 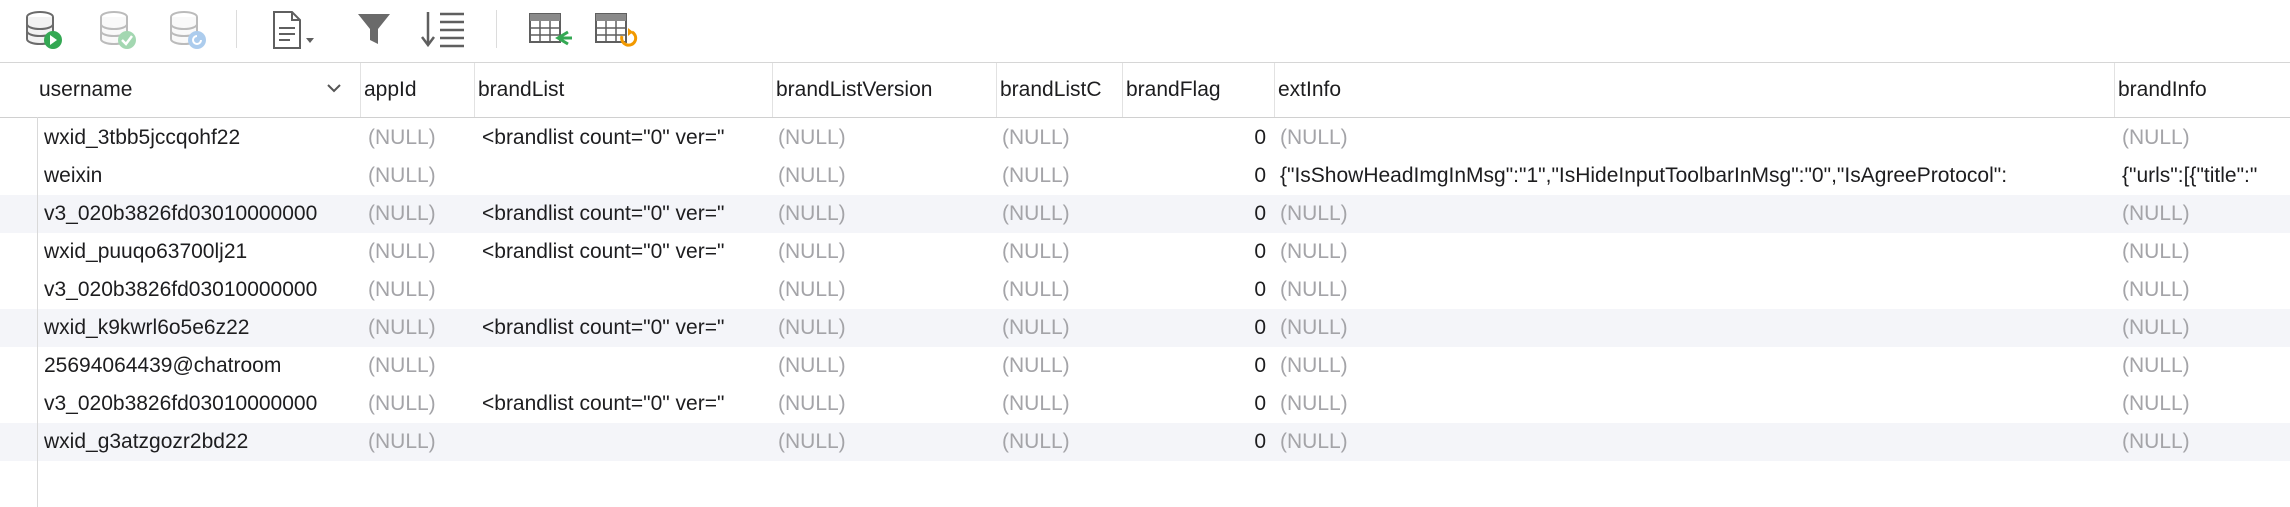 I want to click on chevron-down-icon, so click(x=334, y=88).